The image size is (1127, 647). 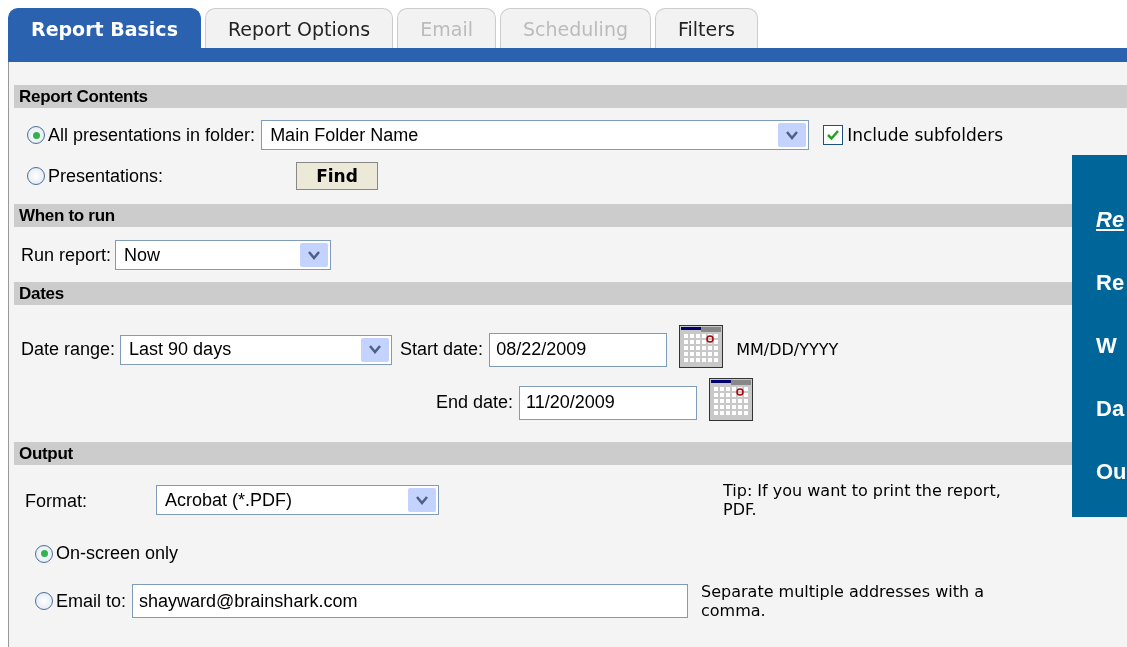 What do you see at coordinates (117, 553) in the screenshot?
I see `option-label: On-screen only` at bounding box center [117, 553].